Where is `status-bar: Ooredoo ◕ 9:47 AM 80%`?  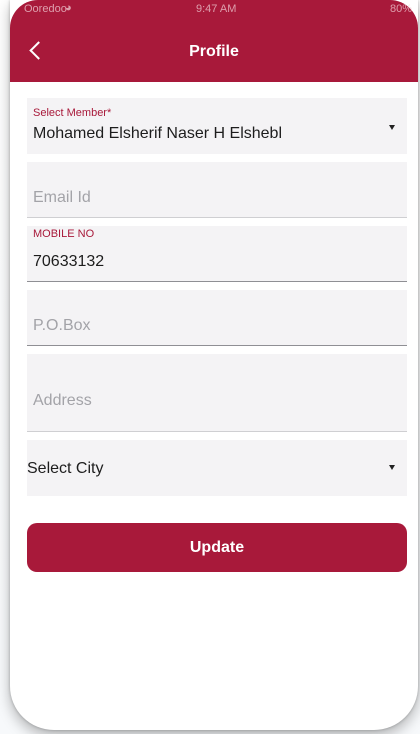
status-bar: Ooredoo ◕ 9:47 AM 80% is located at coordinates (214, 12).